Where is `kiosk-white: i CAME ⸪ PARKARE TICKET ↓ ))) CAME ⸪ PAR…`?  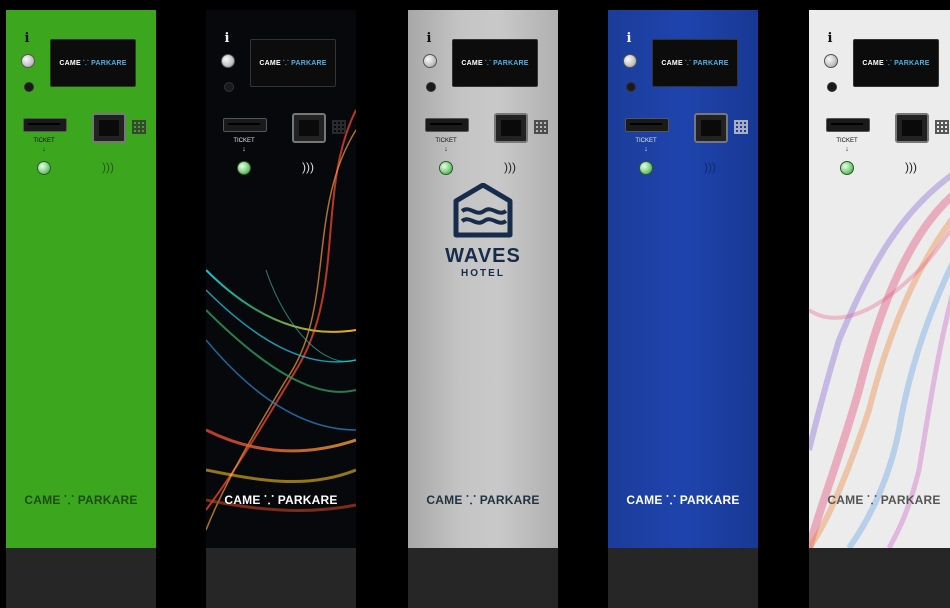
kiosk-white: i CAME ⸪ PARKARE TICKET ↓ ))) CAME ⸪ PAR… is located at coordinates (879, 309).